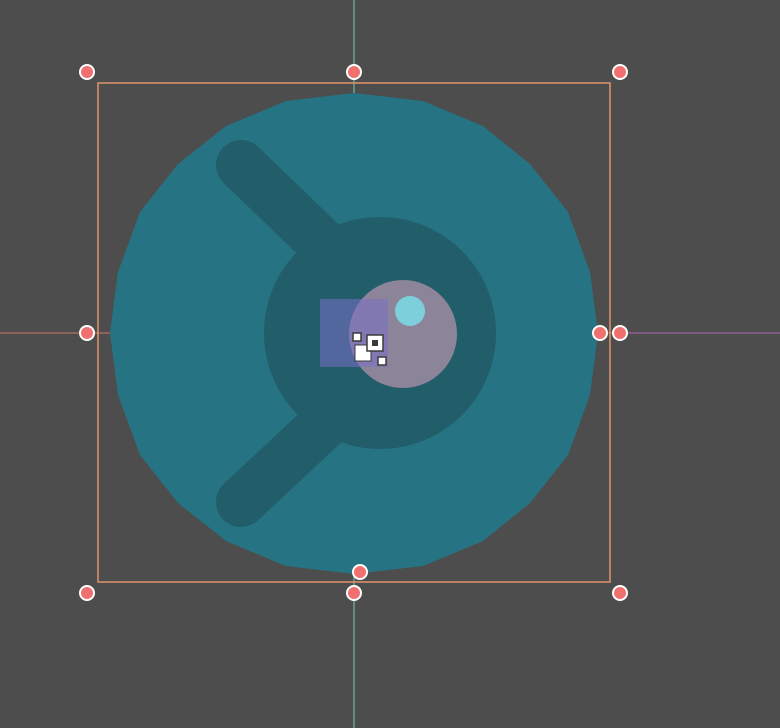  Describe the element at coordinates (410, 311) in the screenshot. I see `sprite-pupil` at that location.